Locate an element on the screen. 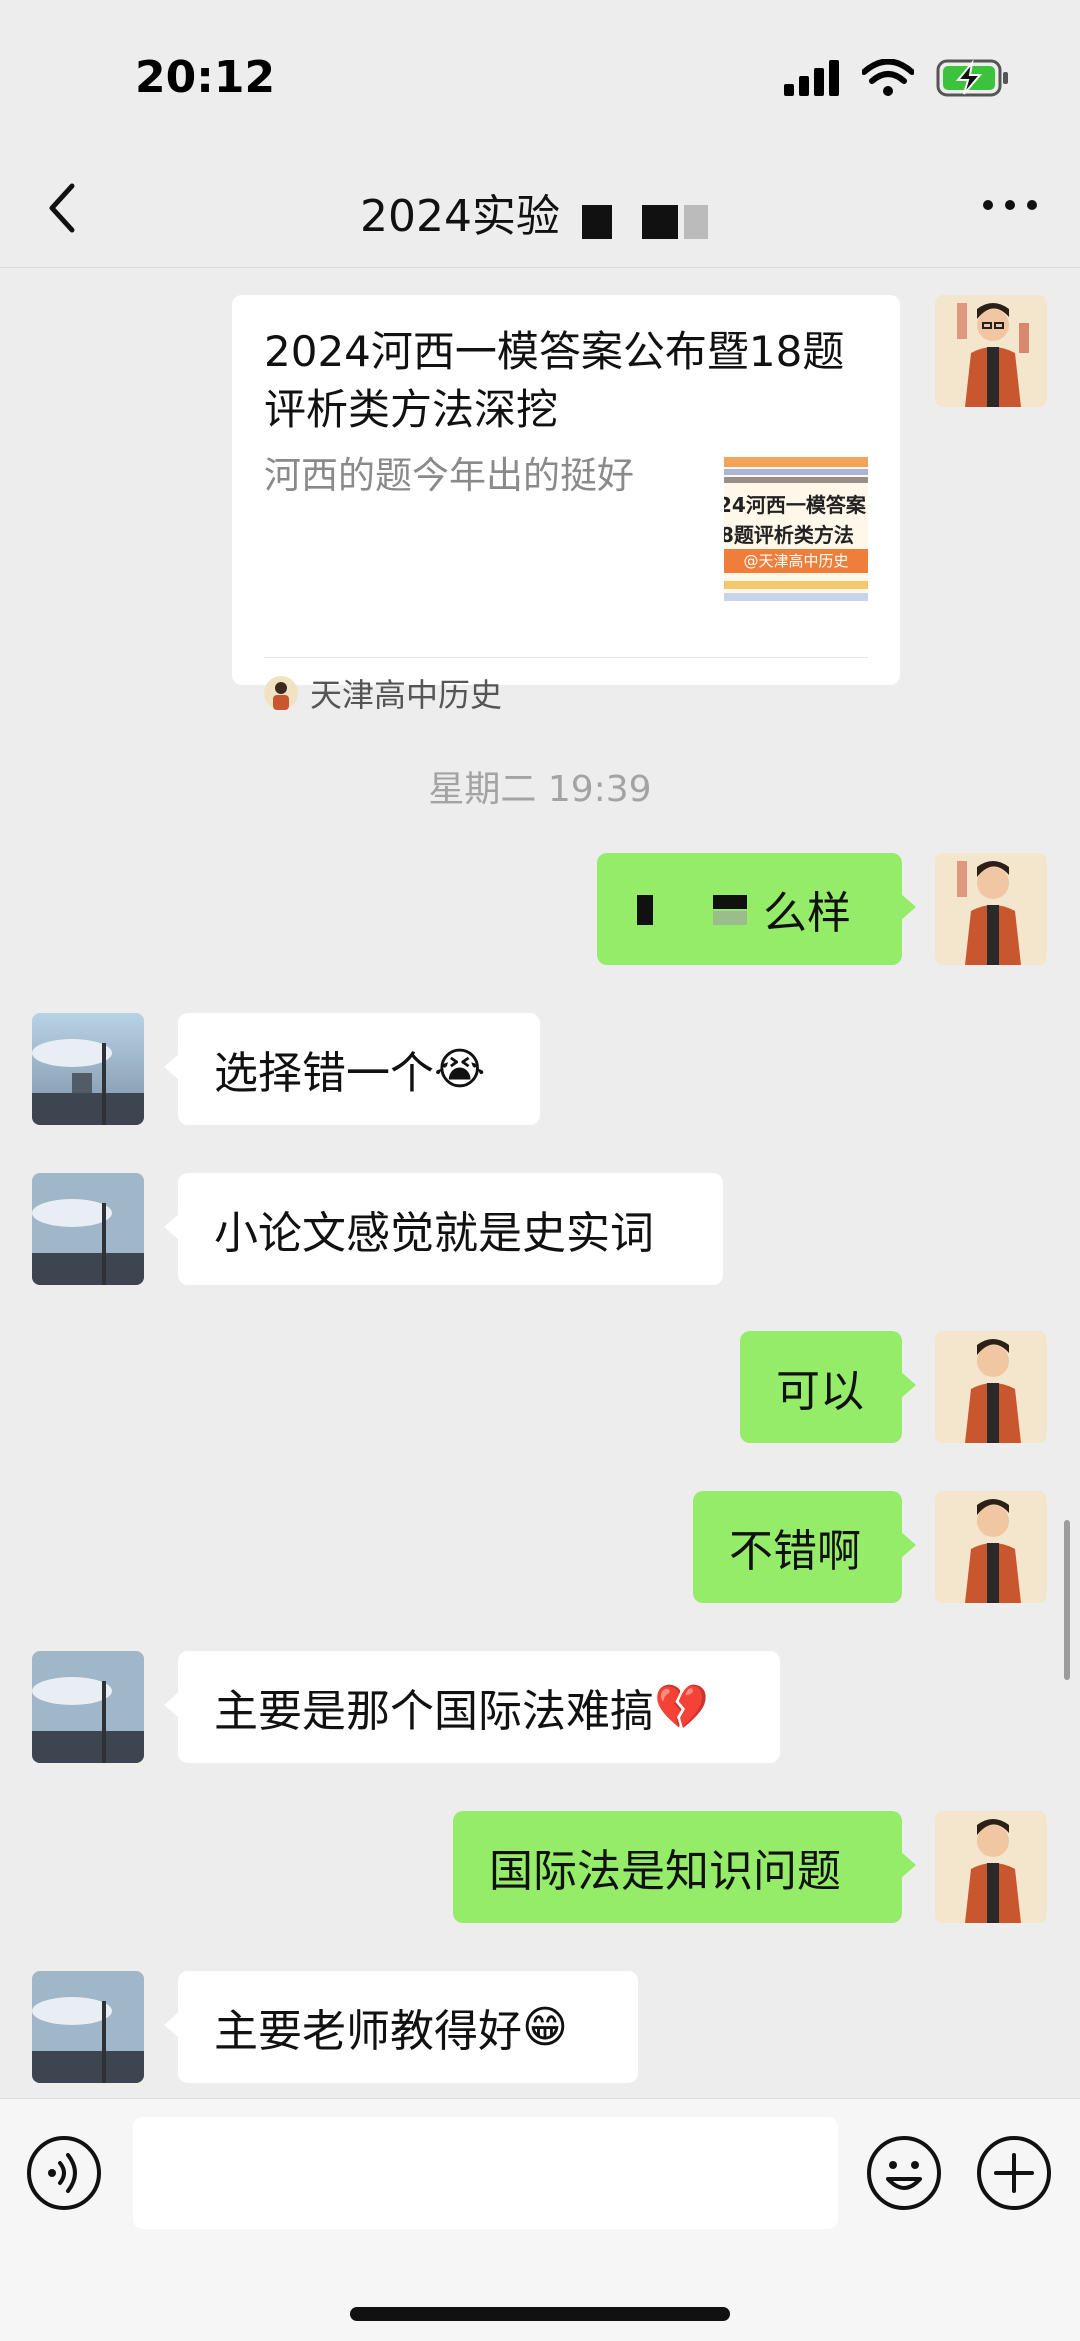 This screenshot has height=2341, width=1080. message-bubble: 么样 is located at coordinates (756, 909).